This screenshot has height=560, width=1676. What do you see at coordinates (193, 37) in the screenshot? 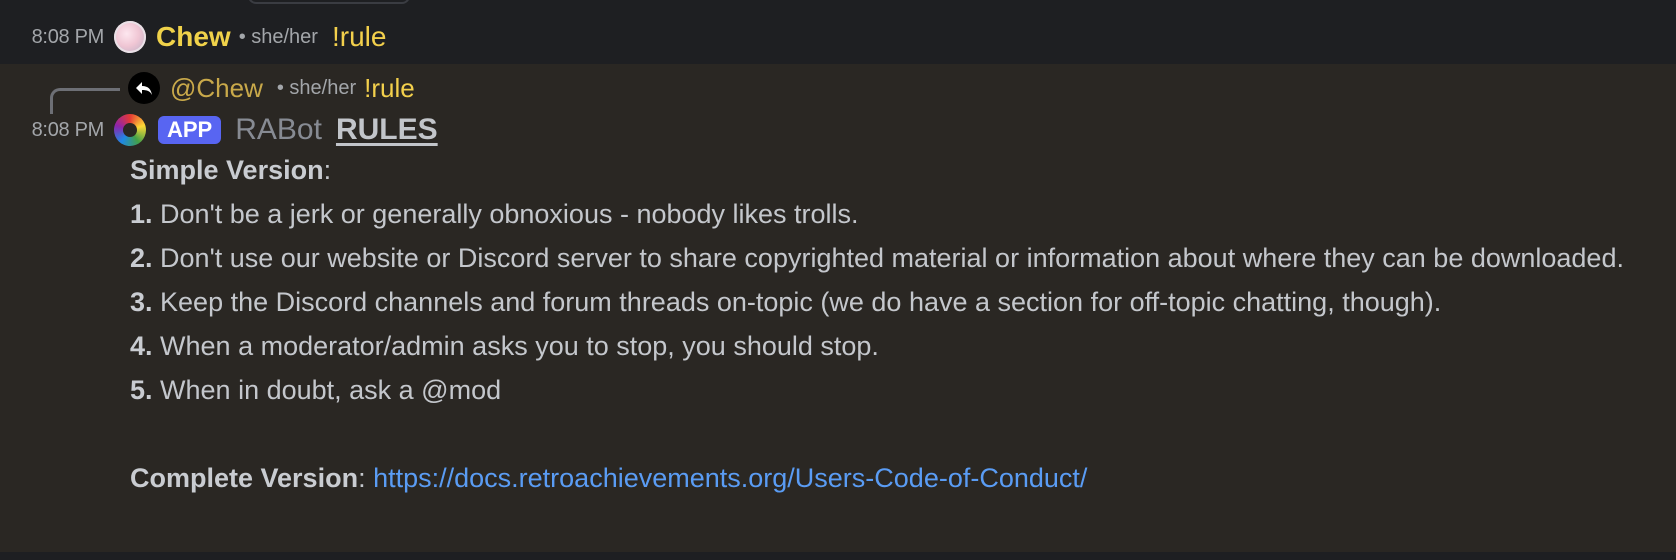
I see `author-name: Chew` at bounding box center [193, 37].